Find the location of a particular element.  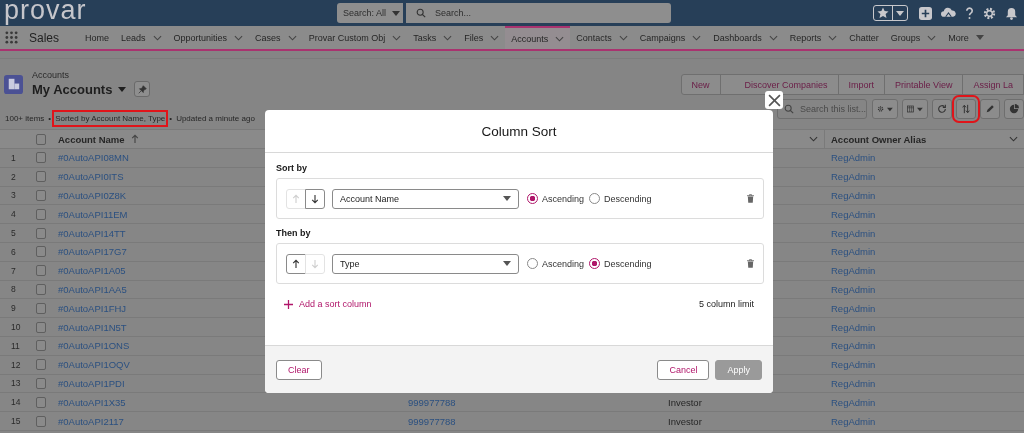

account-name-link: #0AutoAPI2117 is located at coordinates (91, 421).